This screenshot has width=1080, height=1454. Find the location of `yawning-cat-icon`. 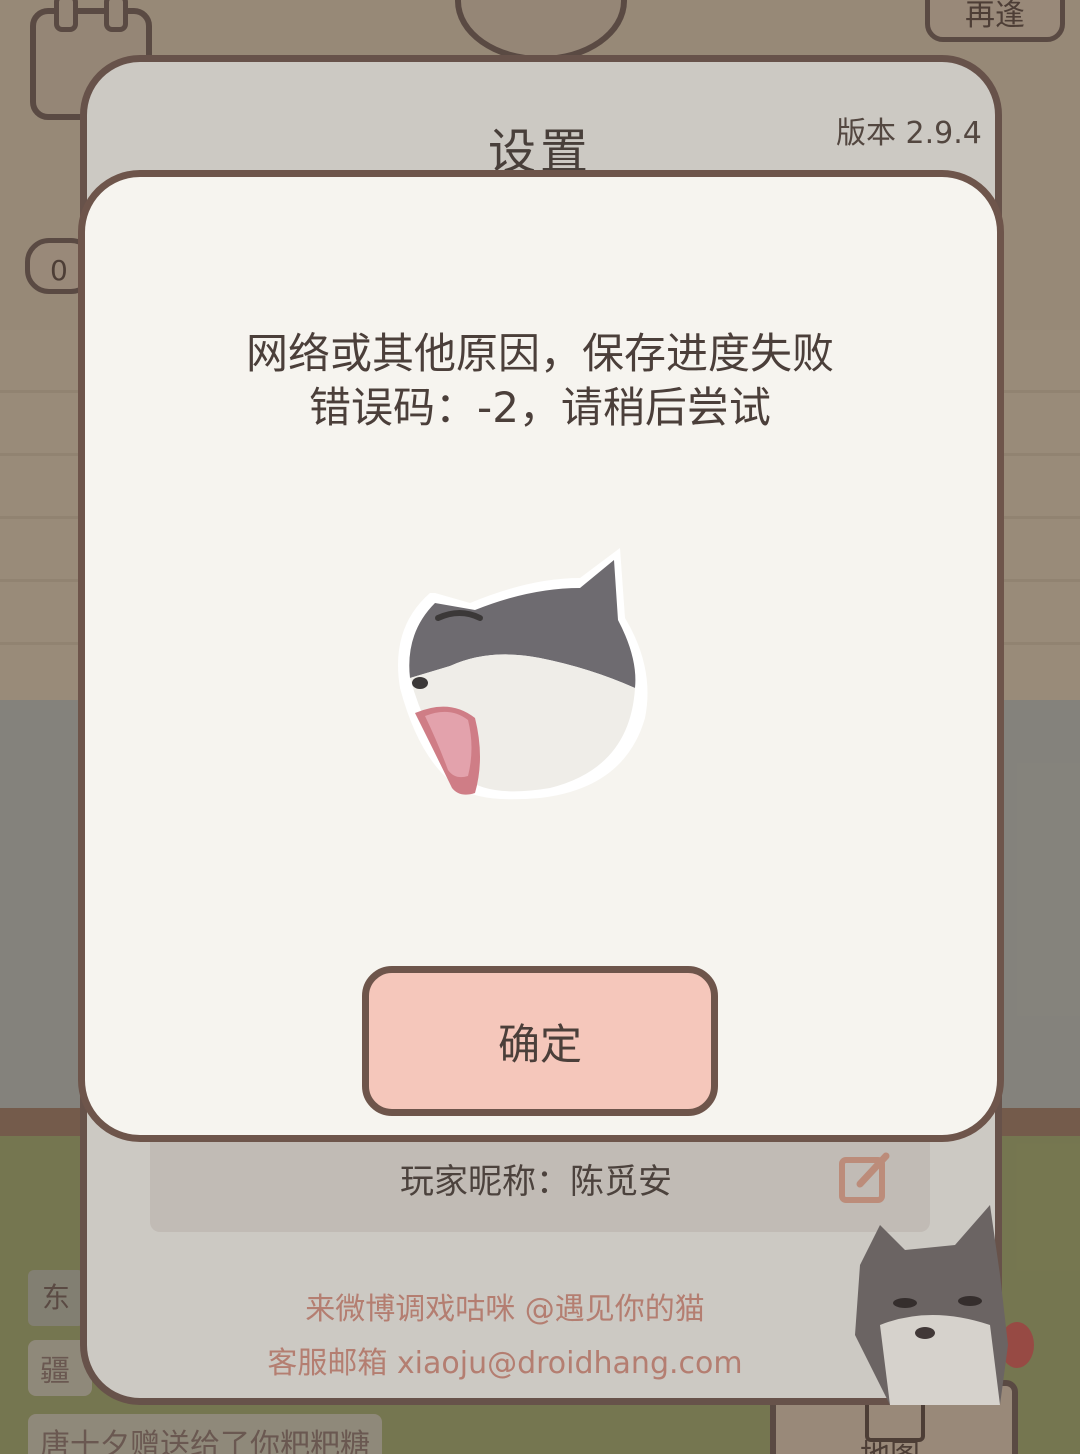

yawning-cat-icon is located at coordinates (523, 674).